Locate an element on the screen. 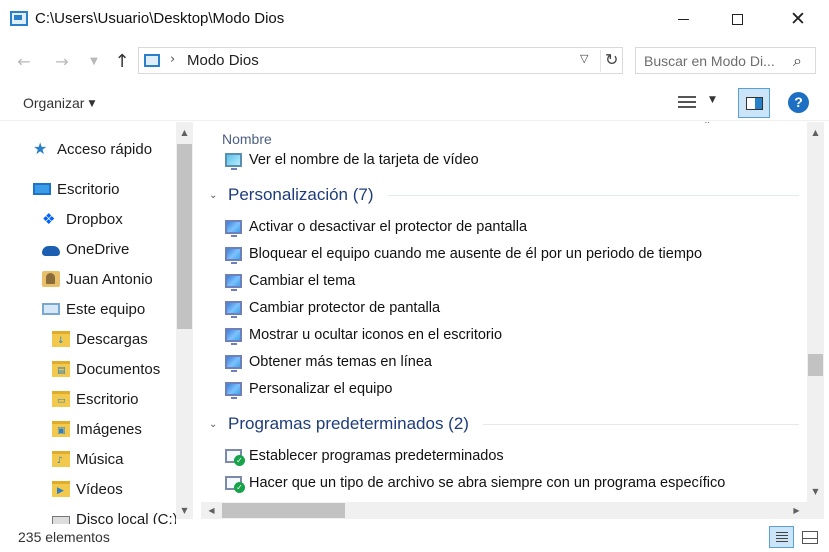 Image resolution: width=829 pixels, height=552 pixels. scroll-left-icon: ◀ is located at coordinates (211, 510).